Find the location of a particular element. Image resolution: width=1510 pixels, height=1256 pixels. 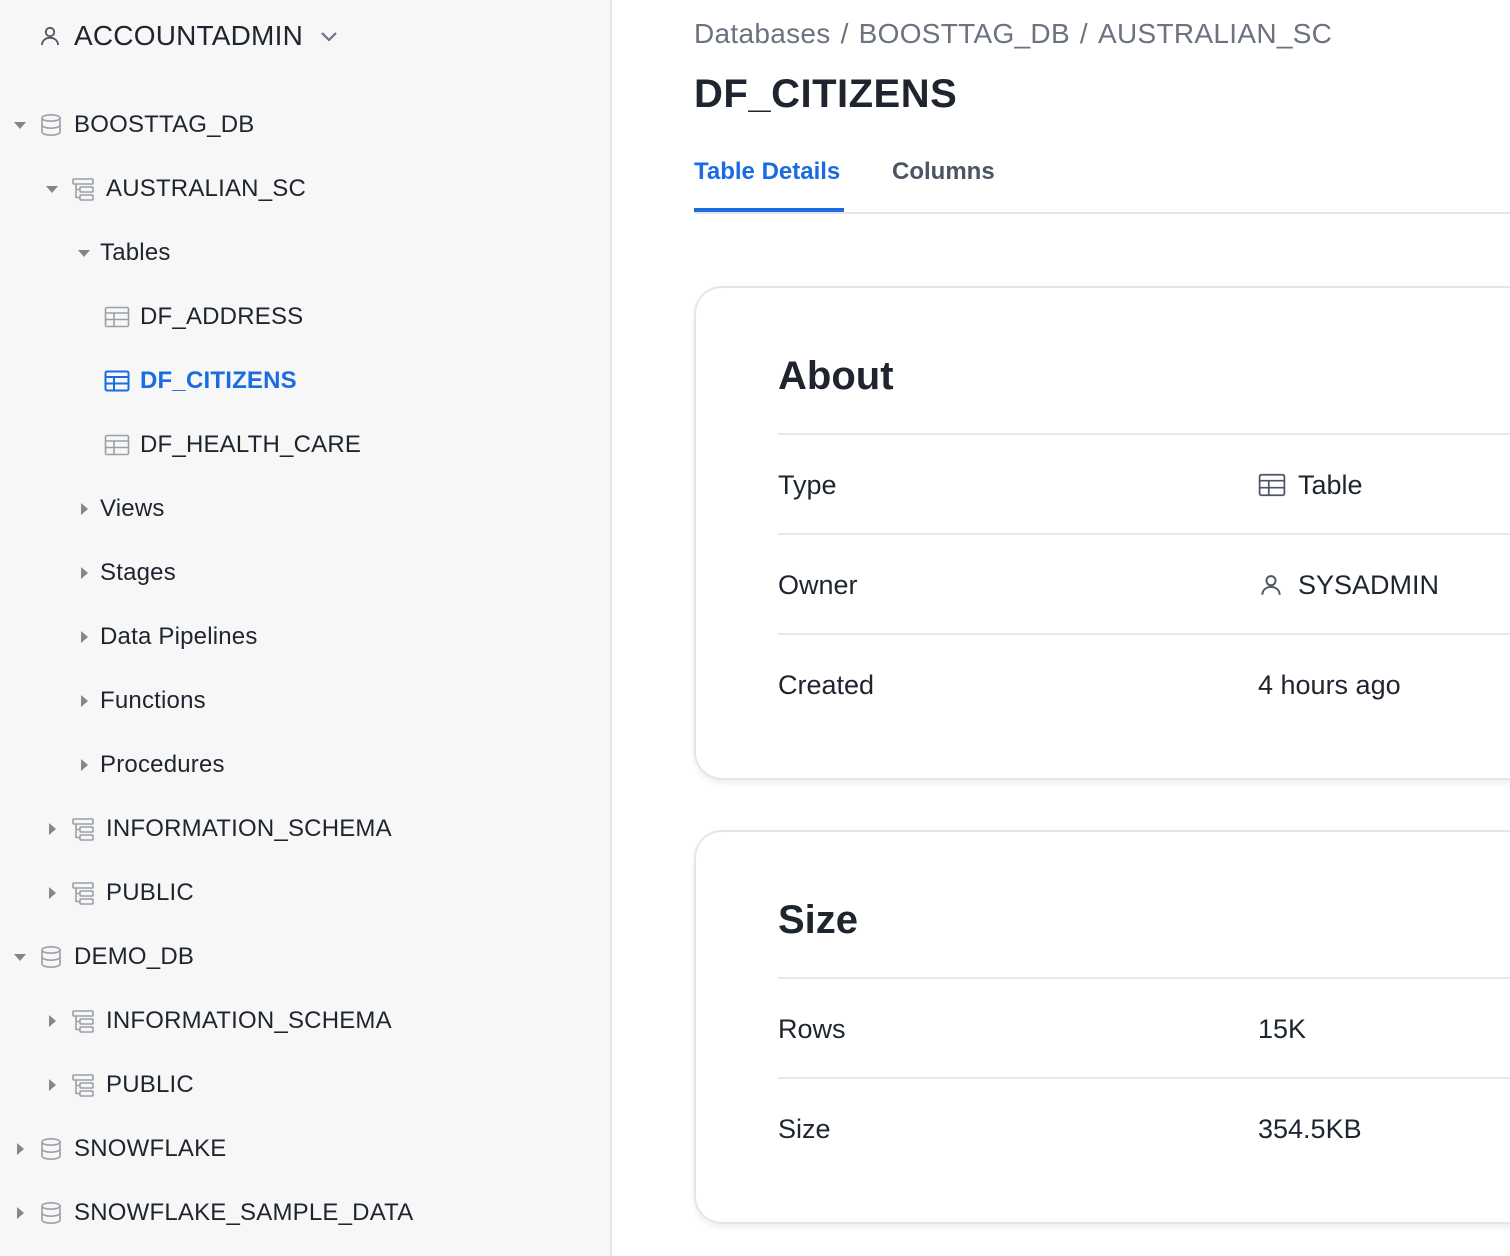

tree-item-df-address: DF_ADDRESS is located at coordinates (151, 317).